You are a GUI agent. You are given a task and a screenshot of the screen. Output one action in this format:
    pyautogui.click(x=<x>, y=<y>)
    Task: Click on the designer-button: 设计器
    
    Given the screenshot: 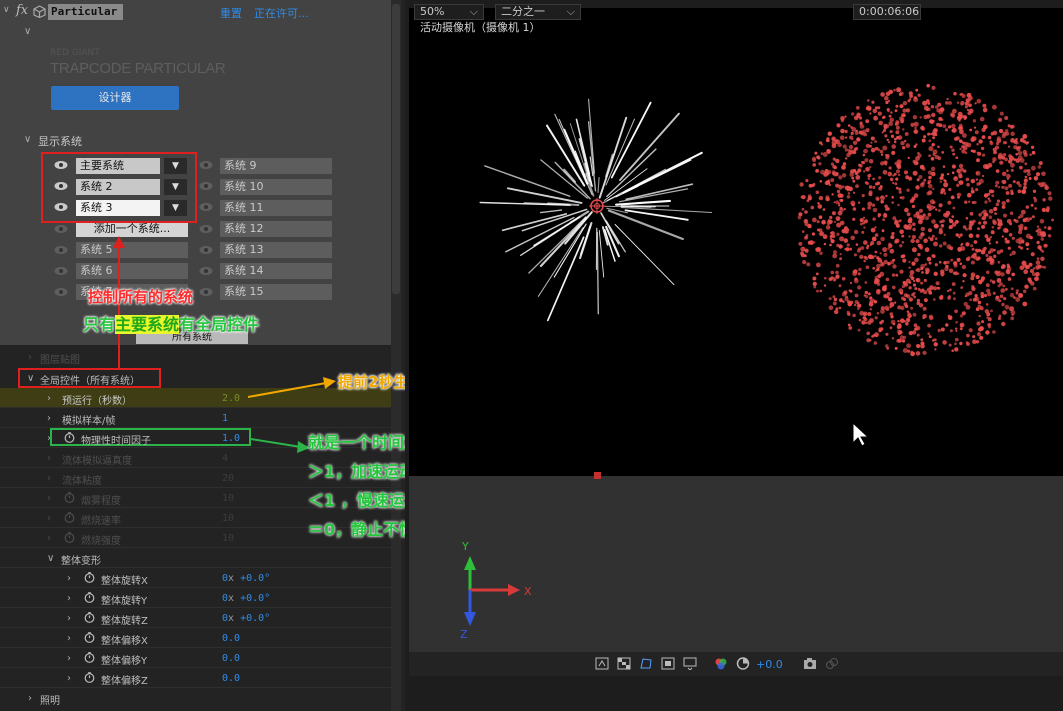 What is the action you would take?
    pyautogui.click(x=115, y=98)
    